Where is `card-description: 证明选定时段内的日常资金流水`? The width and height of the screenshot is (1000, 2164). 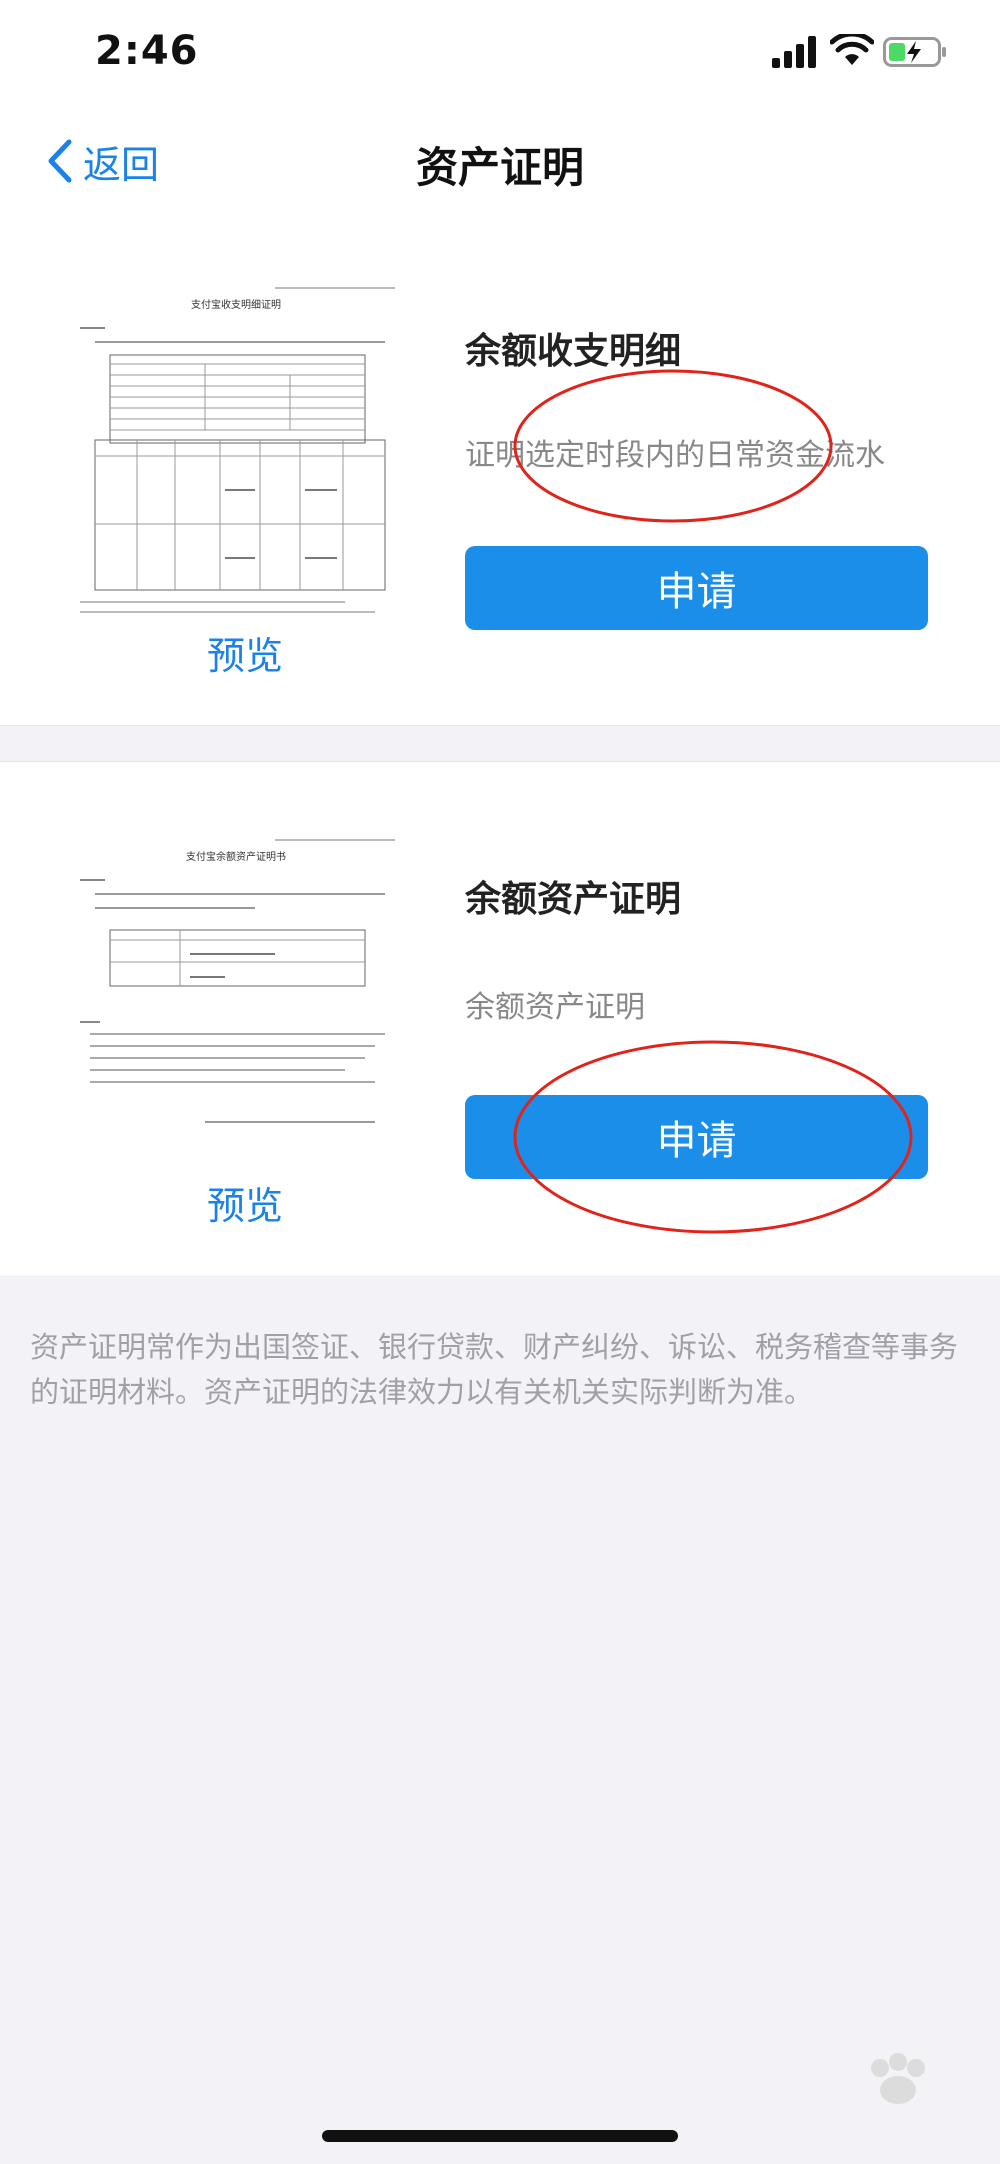
card-description: 证明选定时段内的日常资金流水 is located at coordinates (675, 455).